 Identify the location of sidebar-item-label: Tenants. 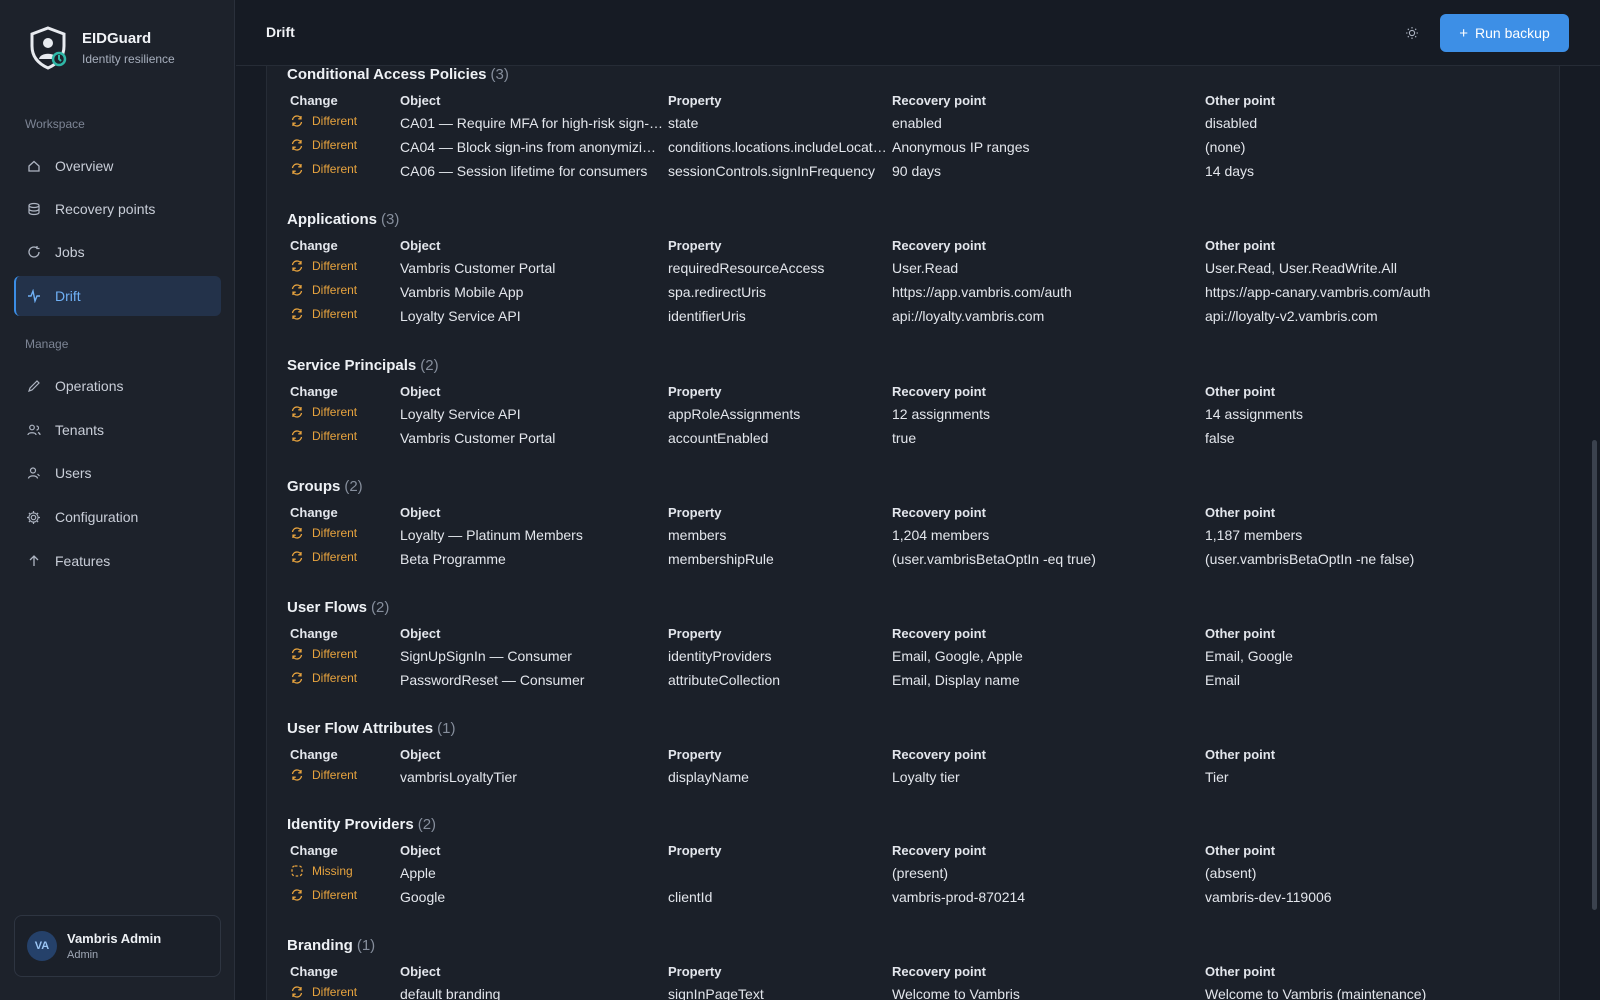
(80, 430).